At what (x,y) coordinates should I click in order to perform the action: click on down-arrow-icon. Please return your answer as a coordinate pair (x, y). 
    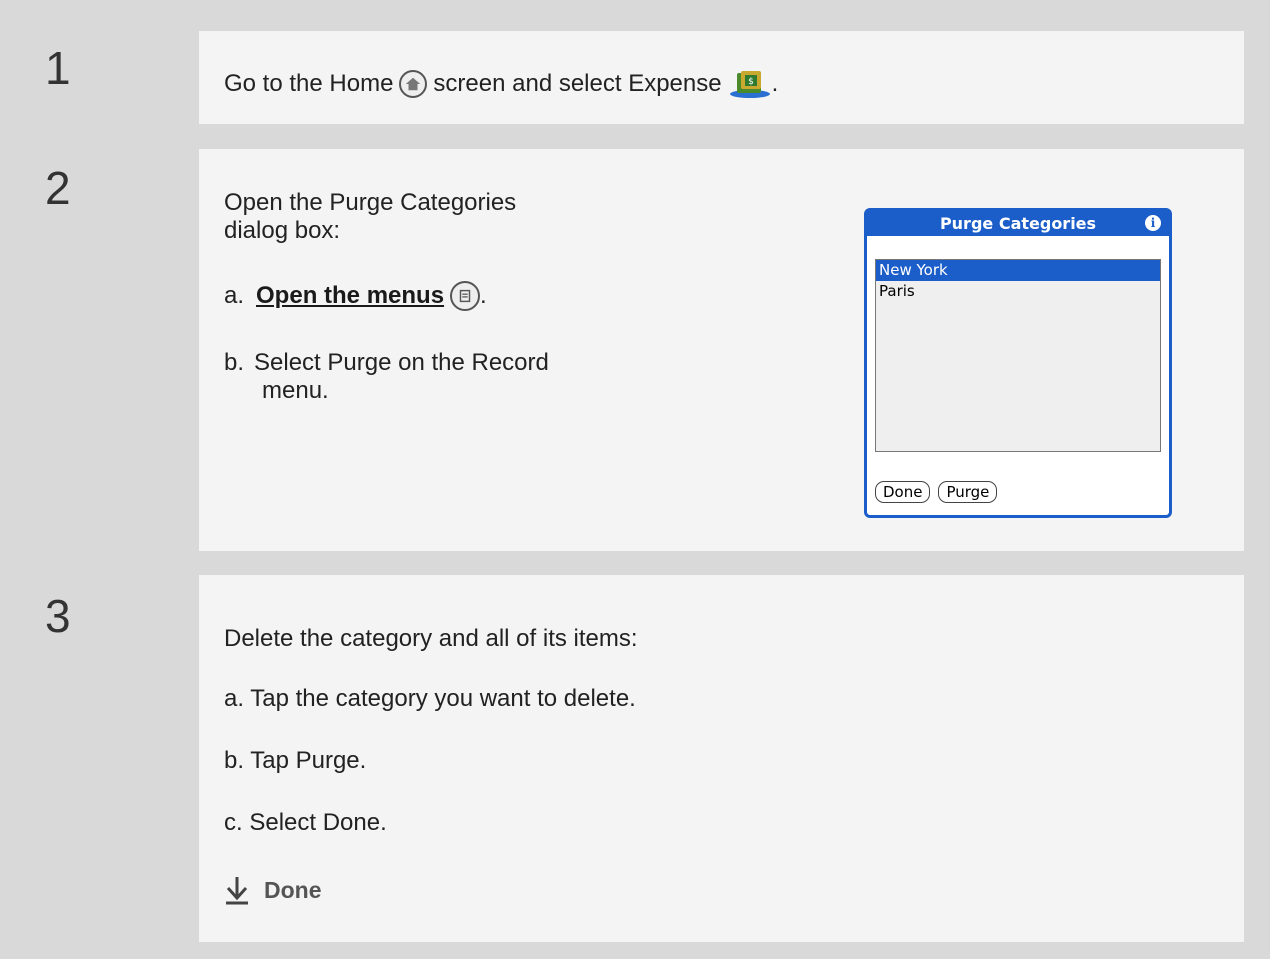
    Looking at the image, I should click on (237, 891).